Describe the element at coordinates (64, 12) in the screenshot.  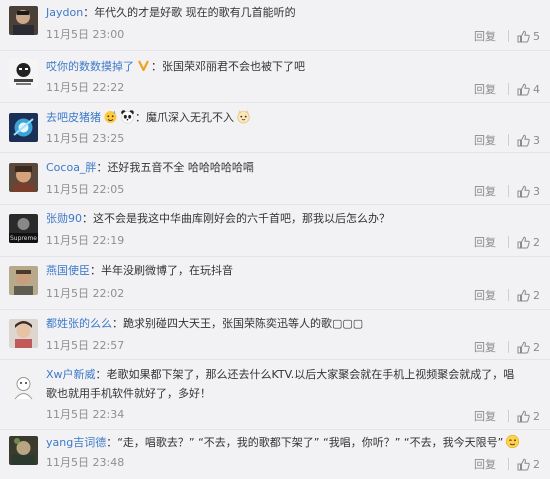
I see `comment-username: Jaydon` at that location.